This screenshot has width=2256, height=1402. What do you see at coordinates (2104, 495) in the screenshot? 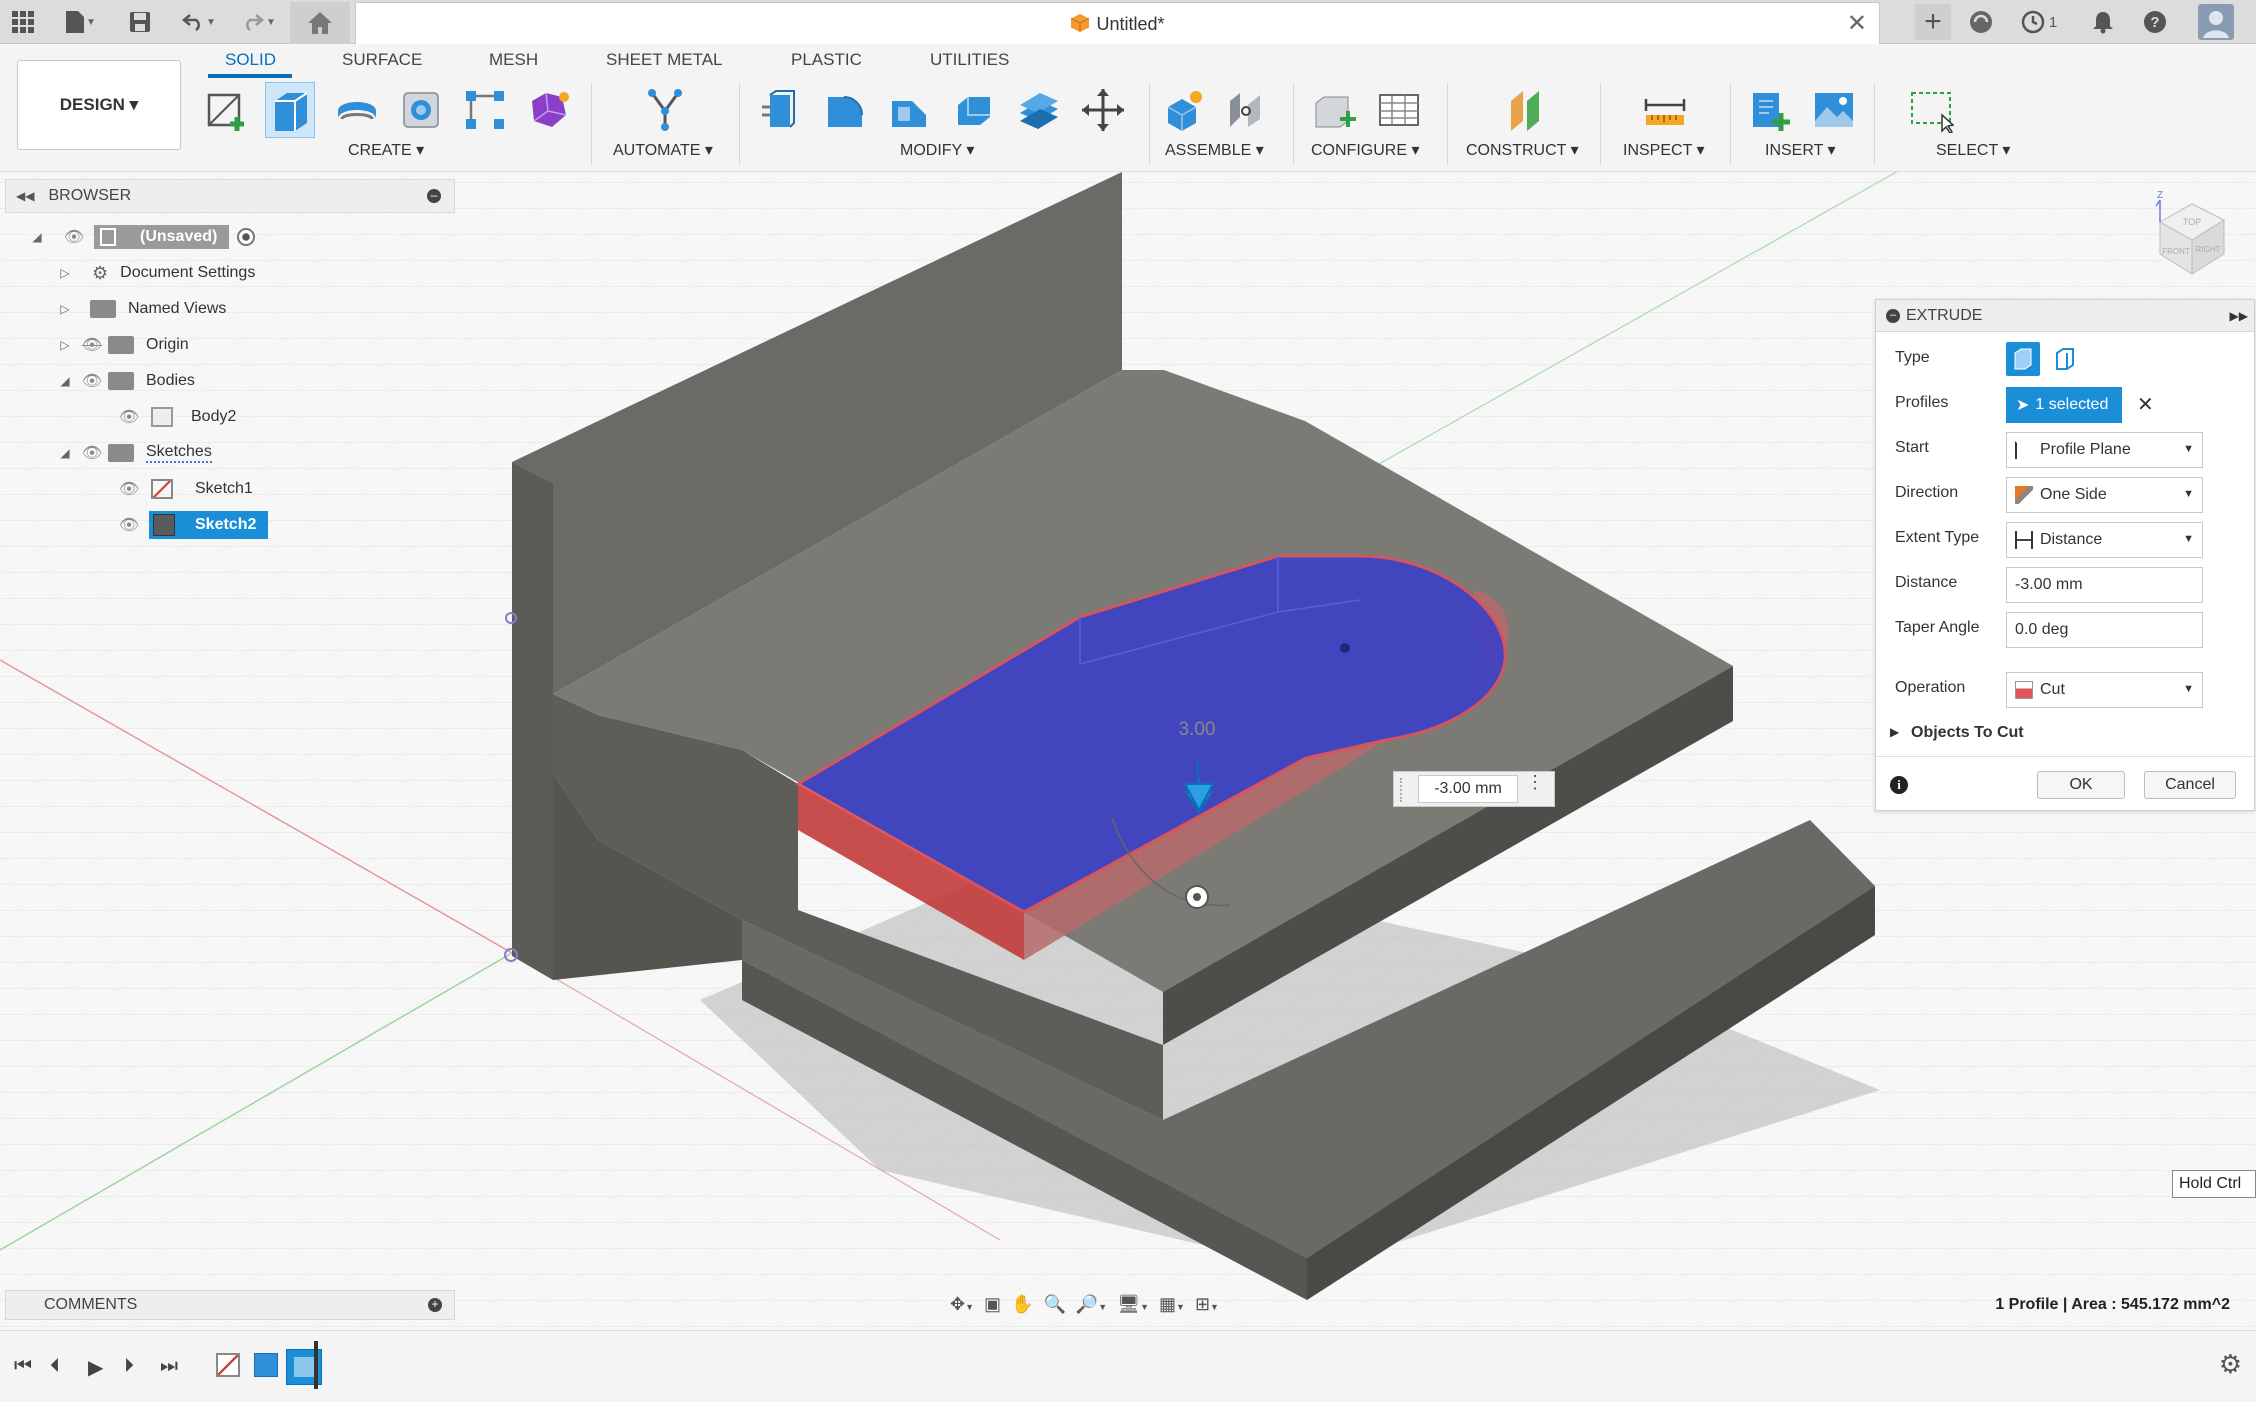
I see `direction-select: One Side ▼` at bounding box center [2104, 495].